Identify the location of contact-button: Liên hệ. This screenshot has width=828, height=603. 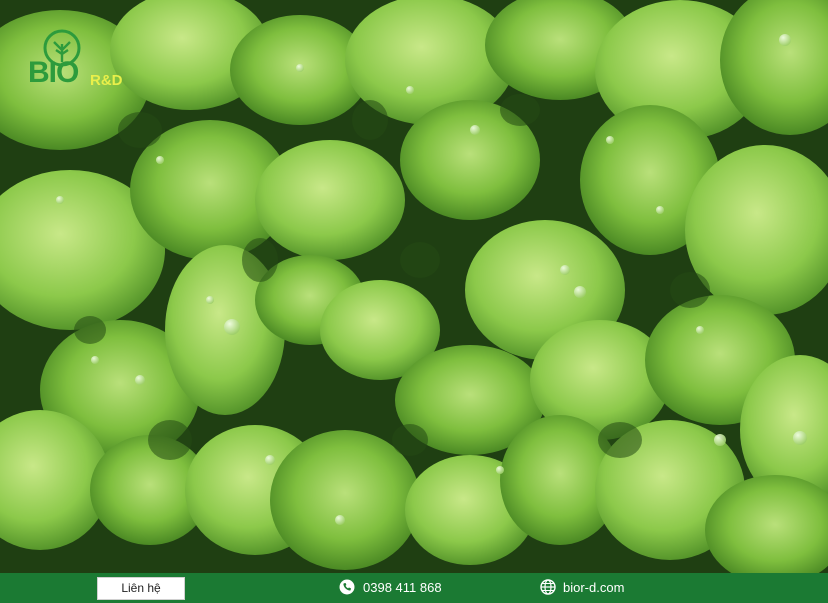
(141, 588).